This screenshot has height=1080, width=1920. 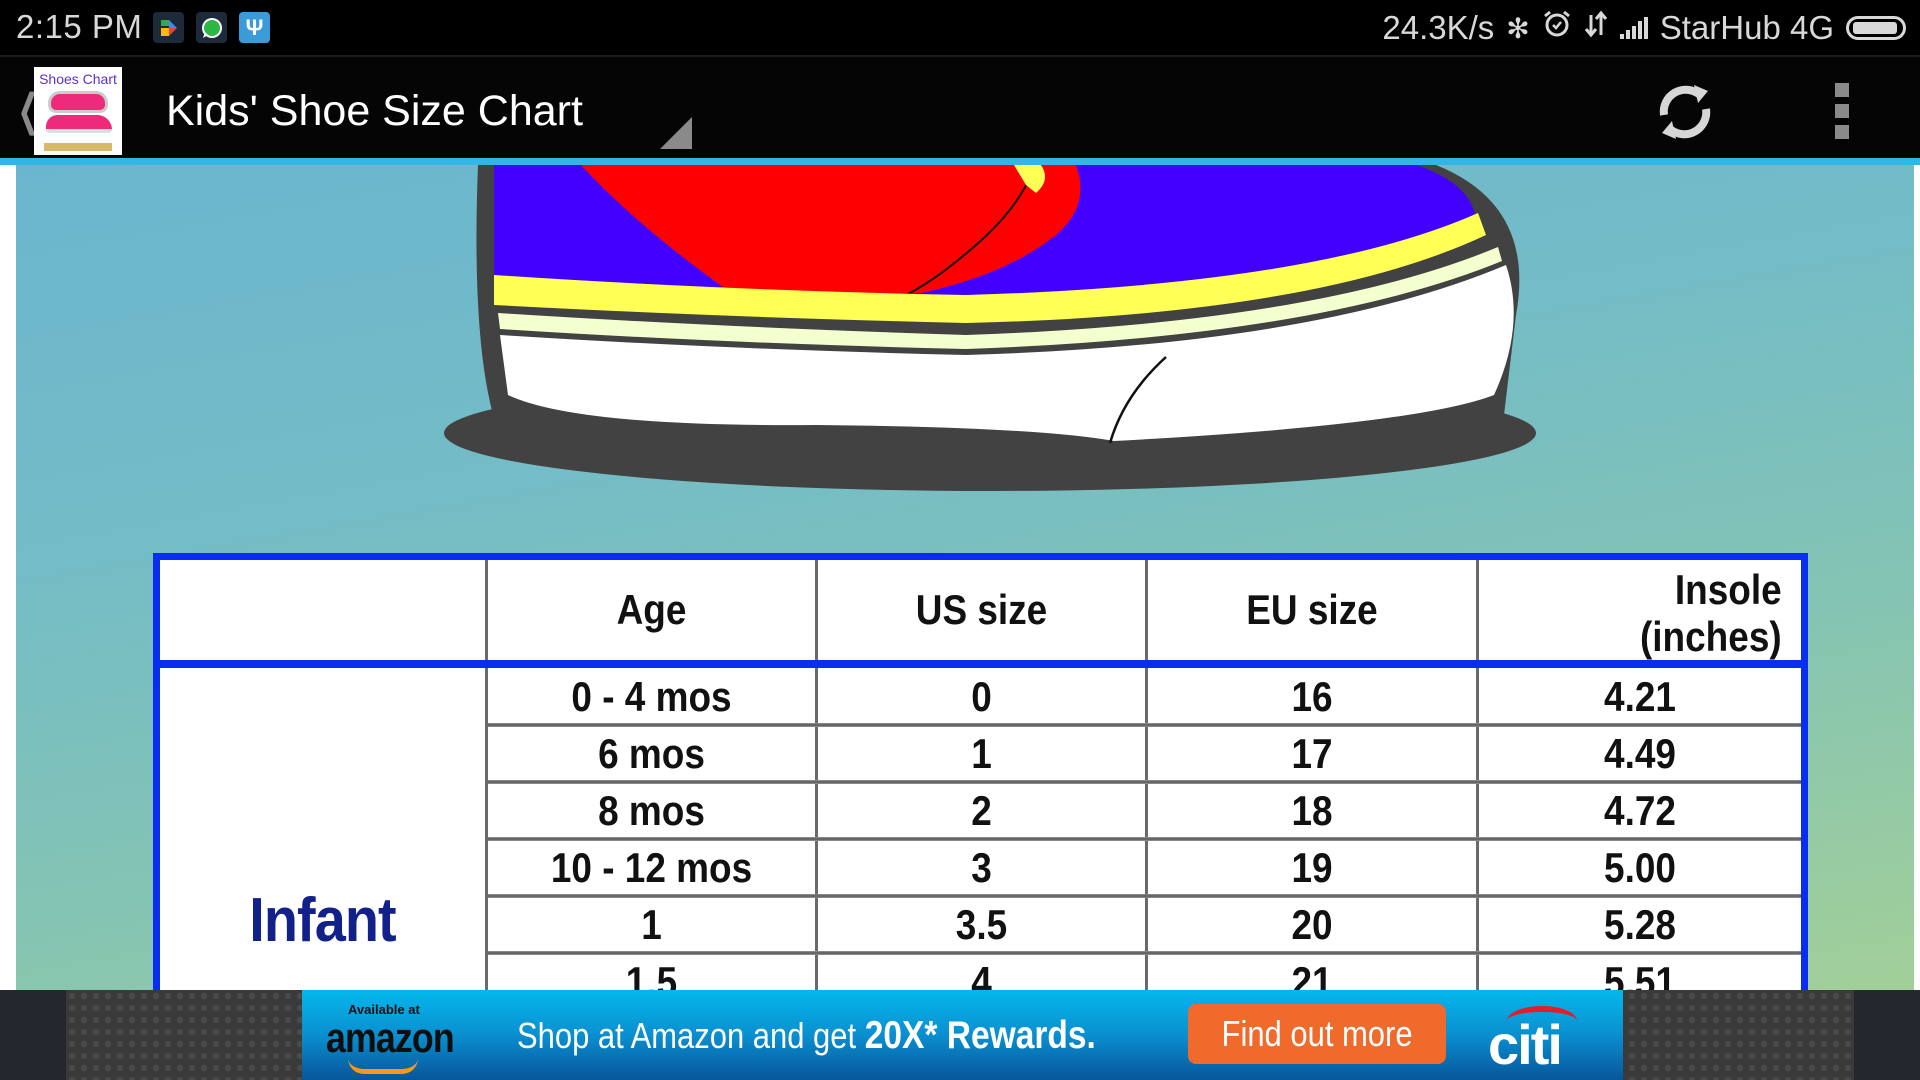 What do you see at coordinates (651, 610) in the screenshot?
I see `header-age: Age` at bounding box center [651, 610].